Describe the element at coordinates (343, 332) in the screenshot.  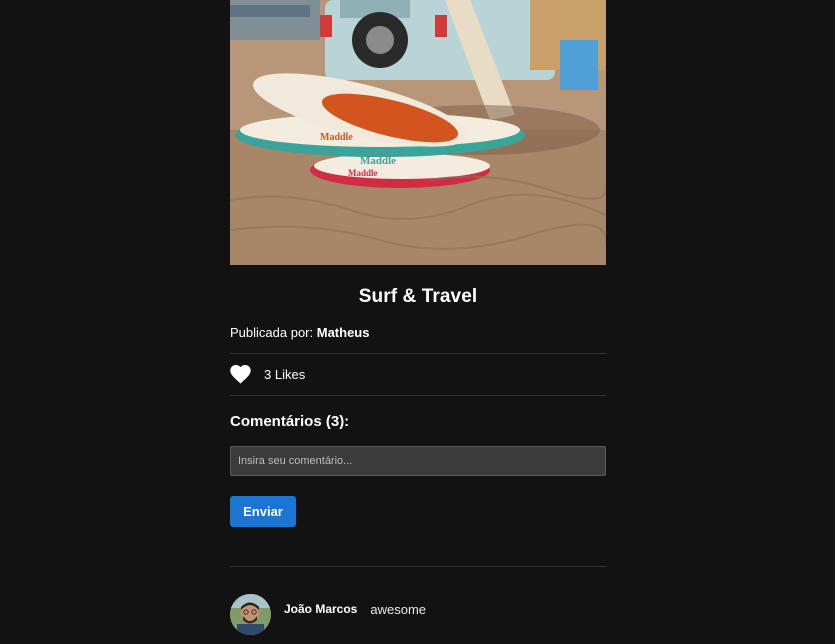
I see `author-name: Matheus` at that location.